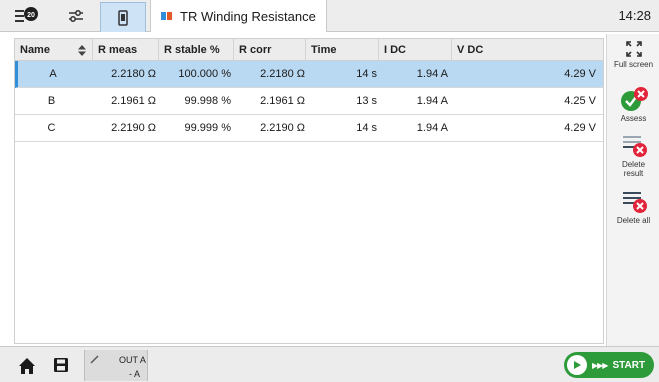  Describe the element at coordinates (633, 164) in the screenshot. I see `delete-result-label-1: Delete` at that location.